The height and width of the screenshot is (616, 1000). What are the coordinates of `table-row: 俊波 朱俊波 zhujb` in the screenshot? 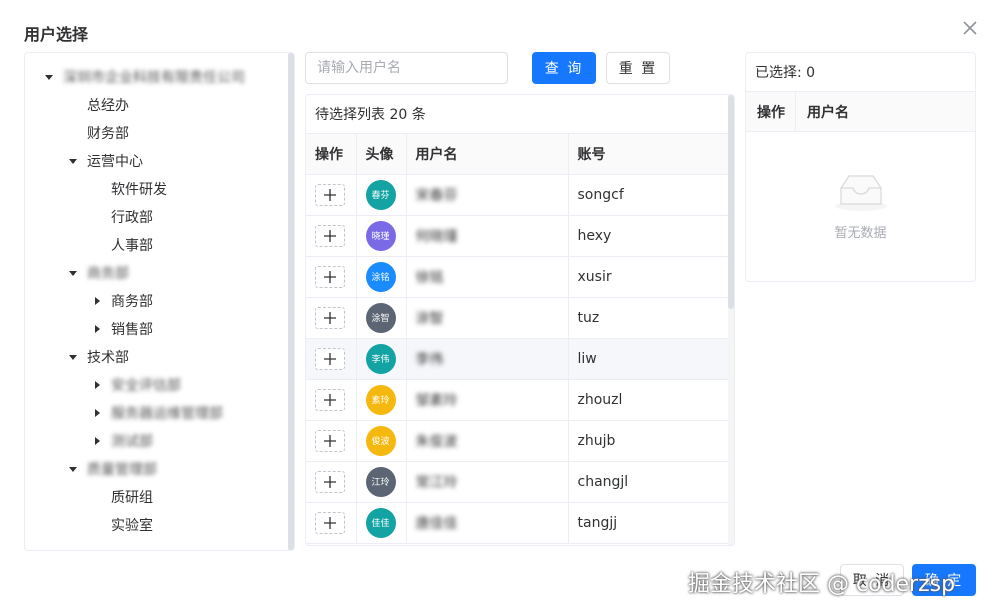 It's located at (518, 441).